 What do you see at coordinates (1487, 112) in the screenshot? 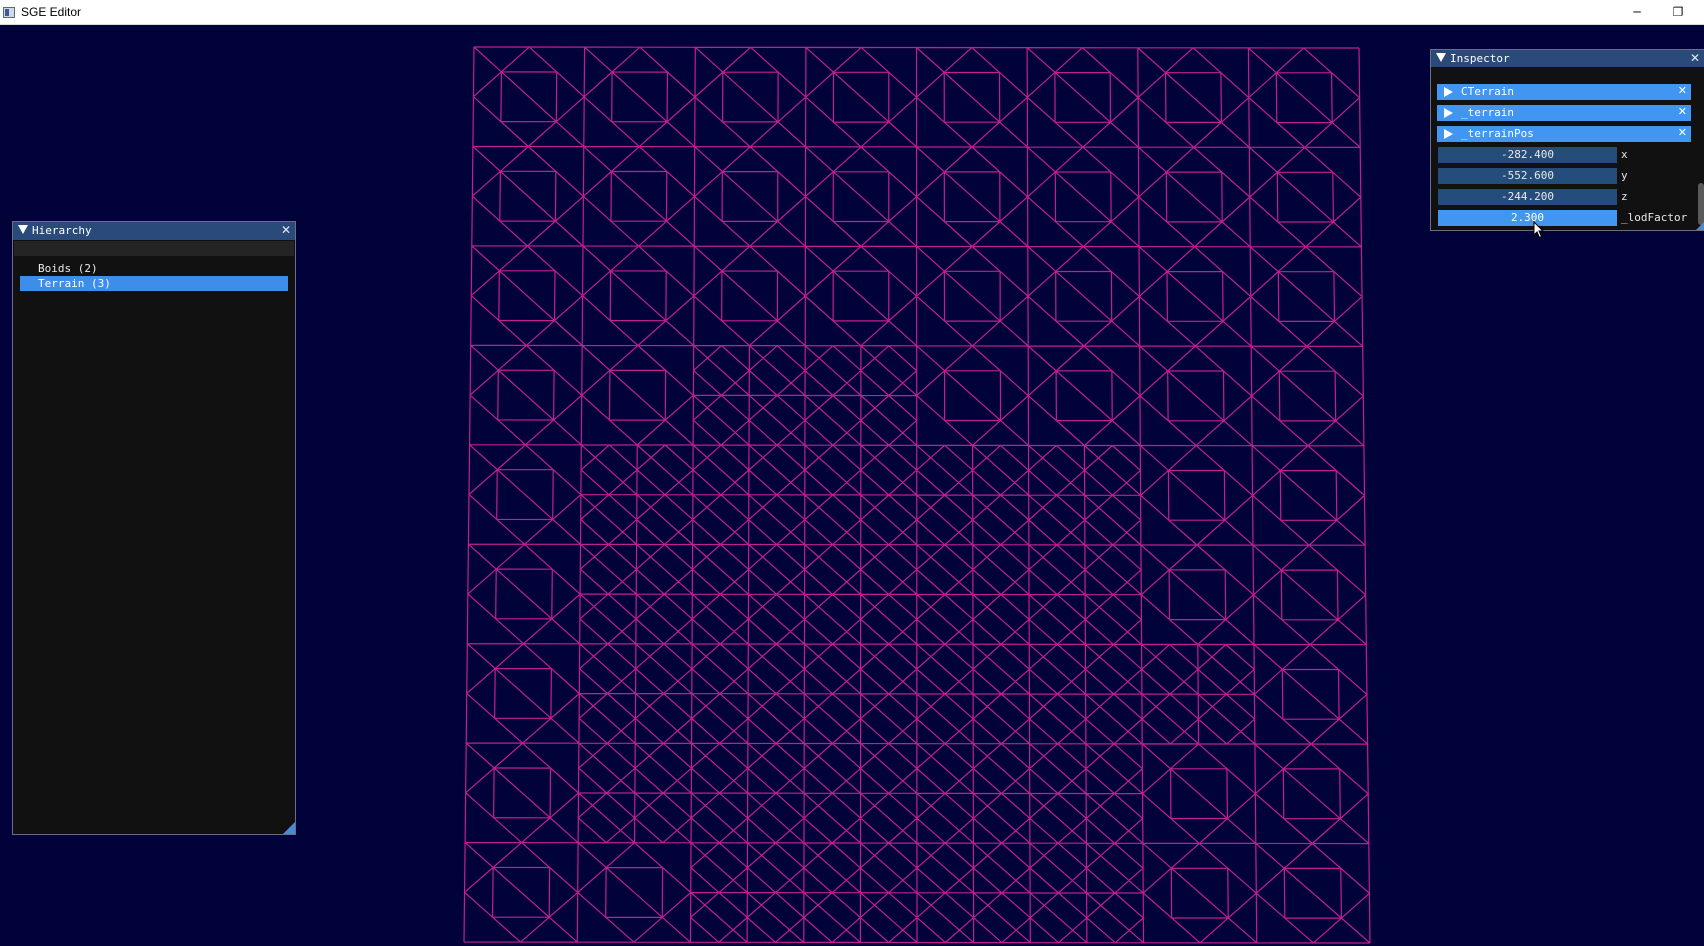
I see `component-header-label: _terrain` at bounding box center [1487, 112].